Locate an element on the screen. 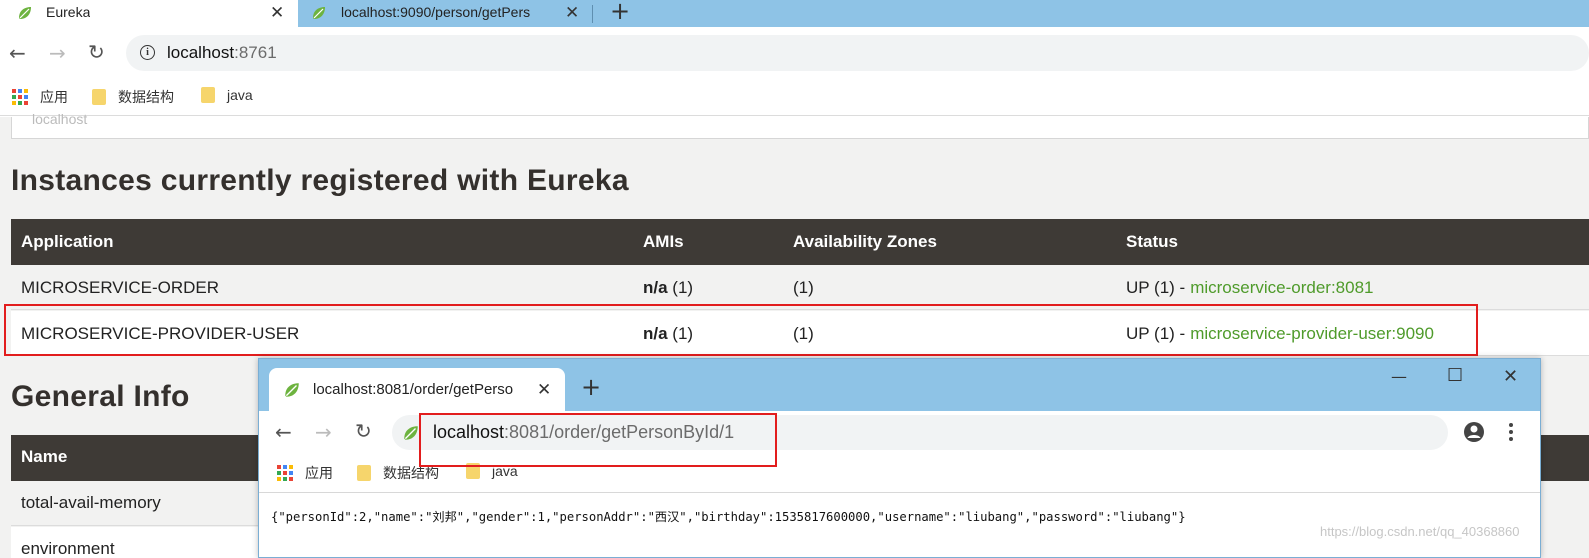  tab-separator is located at coordinates (592, 14).